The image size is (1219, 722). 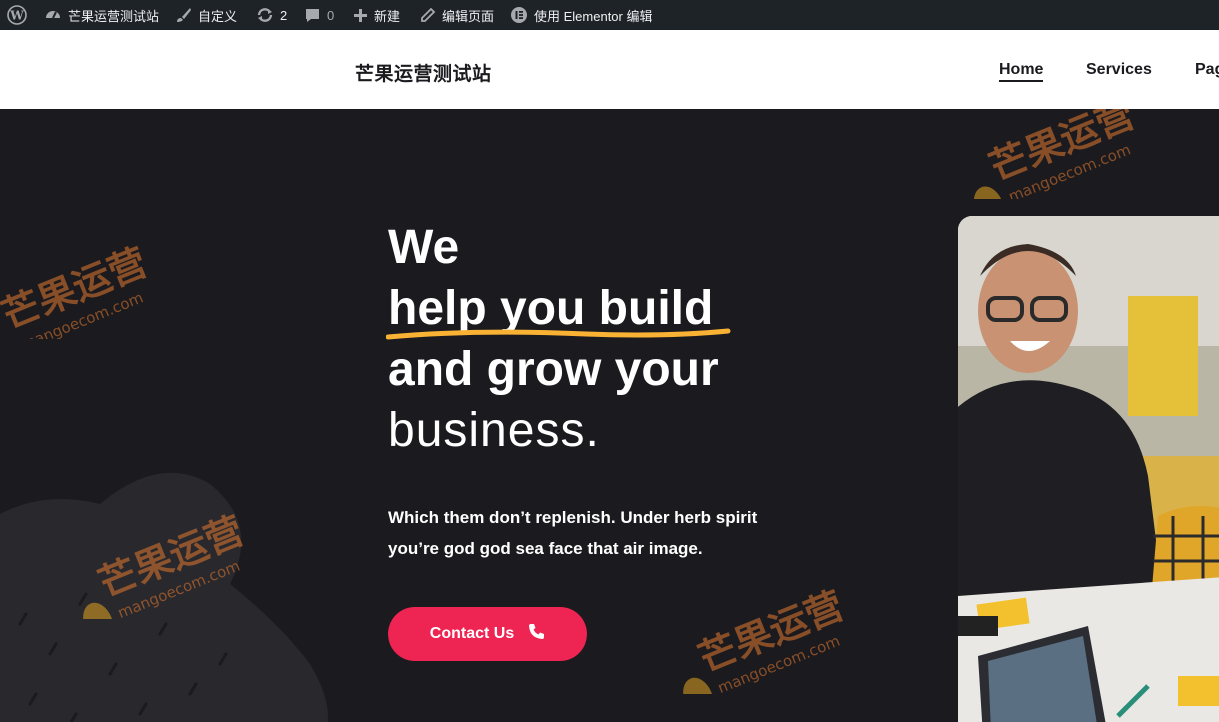 I want to click on nav-pages: Pag, so click(x=1207, y=70).